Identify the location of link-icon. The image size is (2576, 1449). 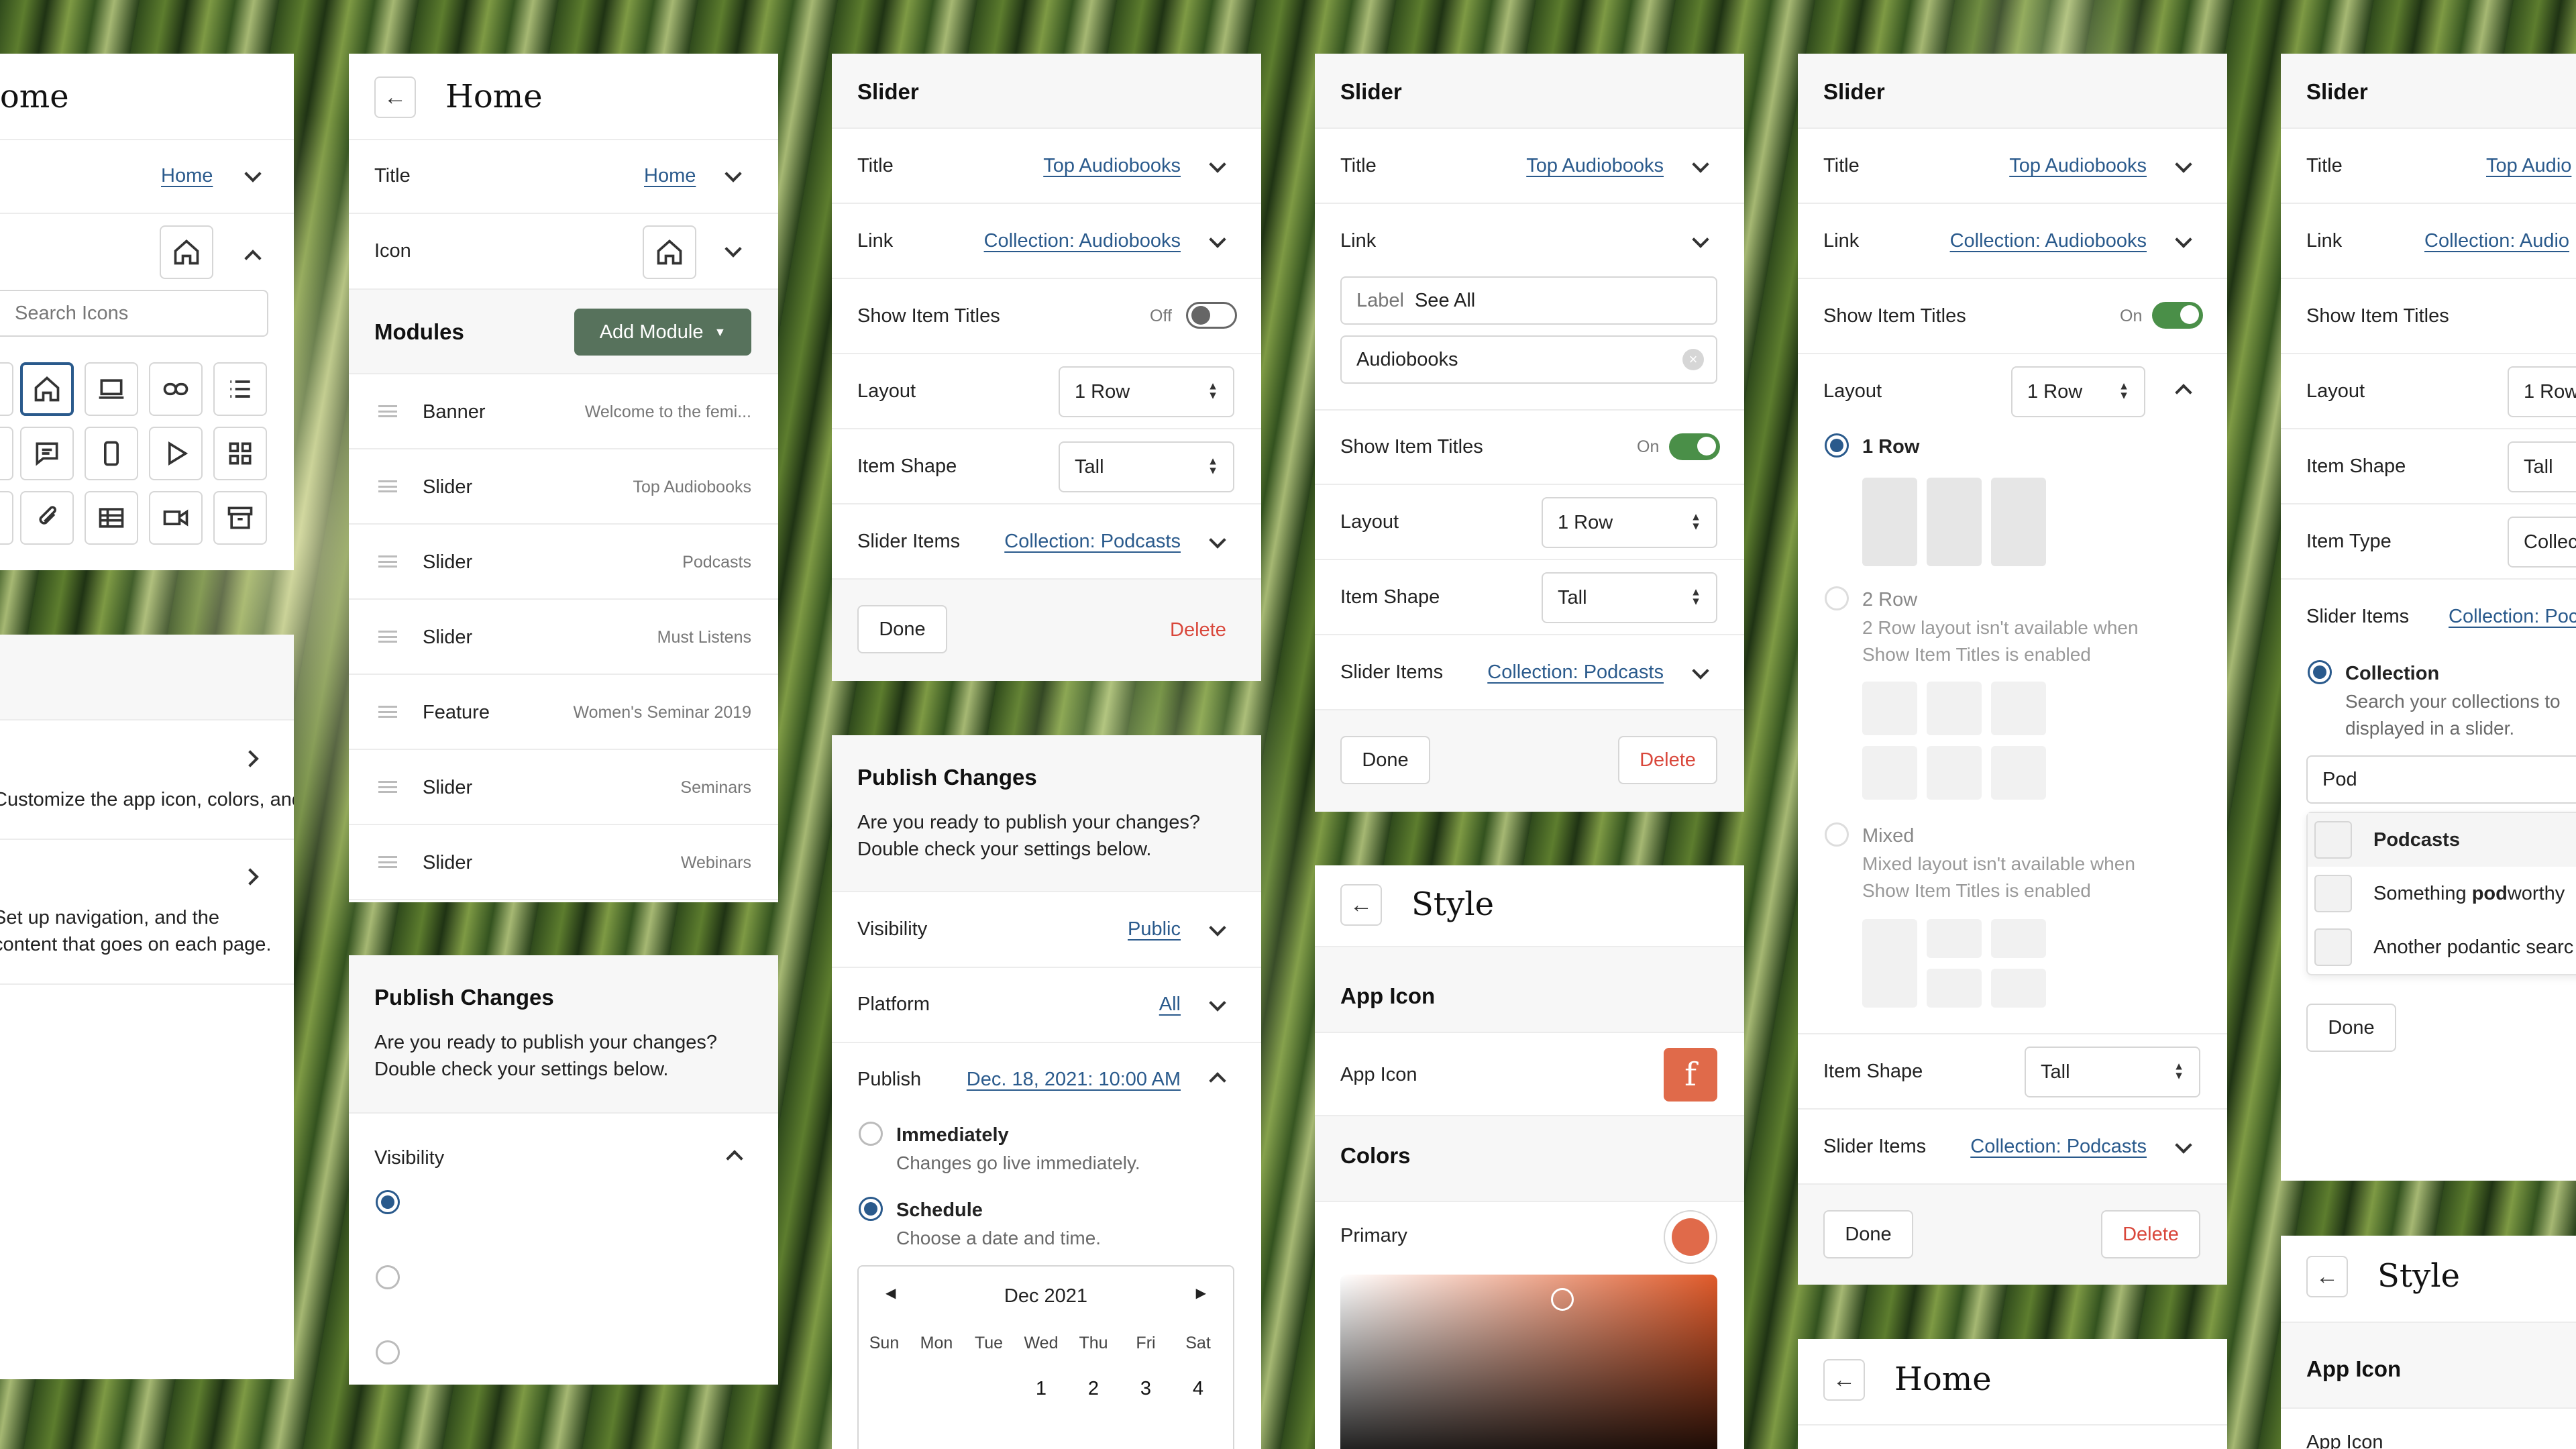
(176, 389).